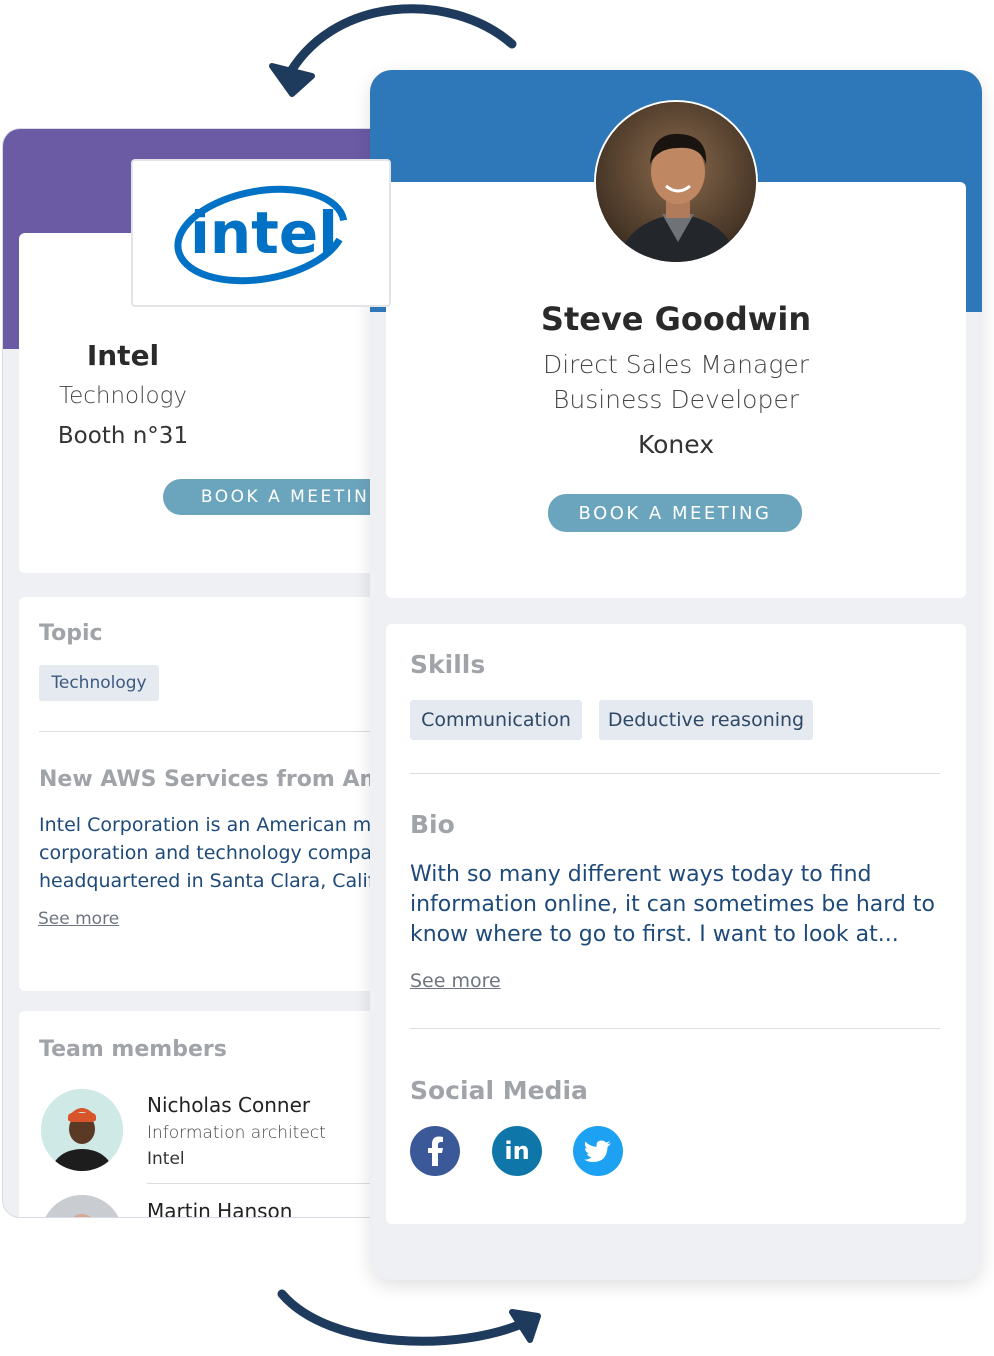 The width and height of the screenshot is (994, 1356). Describe the element at coordinates (71, 633) in the screenshot. I see `topic-title: Topic` at that location.